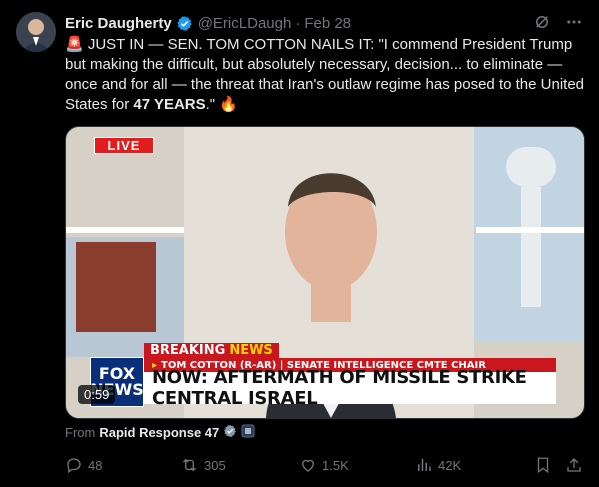 This screenshot has width=599, height=487. I want to click on views-button: 42K, so click(438, 465).